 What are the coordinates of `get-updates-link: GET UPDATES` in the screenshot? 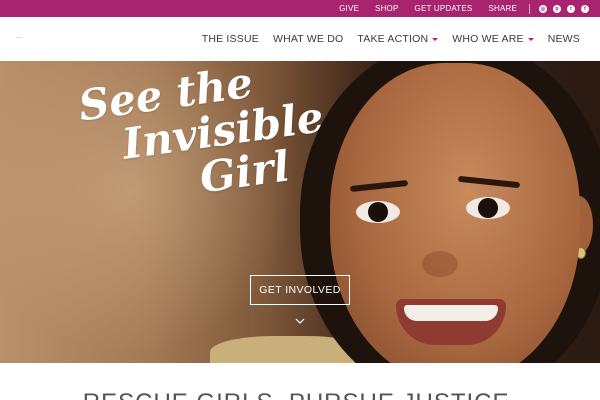 It's located at (444, 8).